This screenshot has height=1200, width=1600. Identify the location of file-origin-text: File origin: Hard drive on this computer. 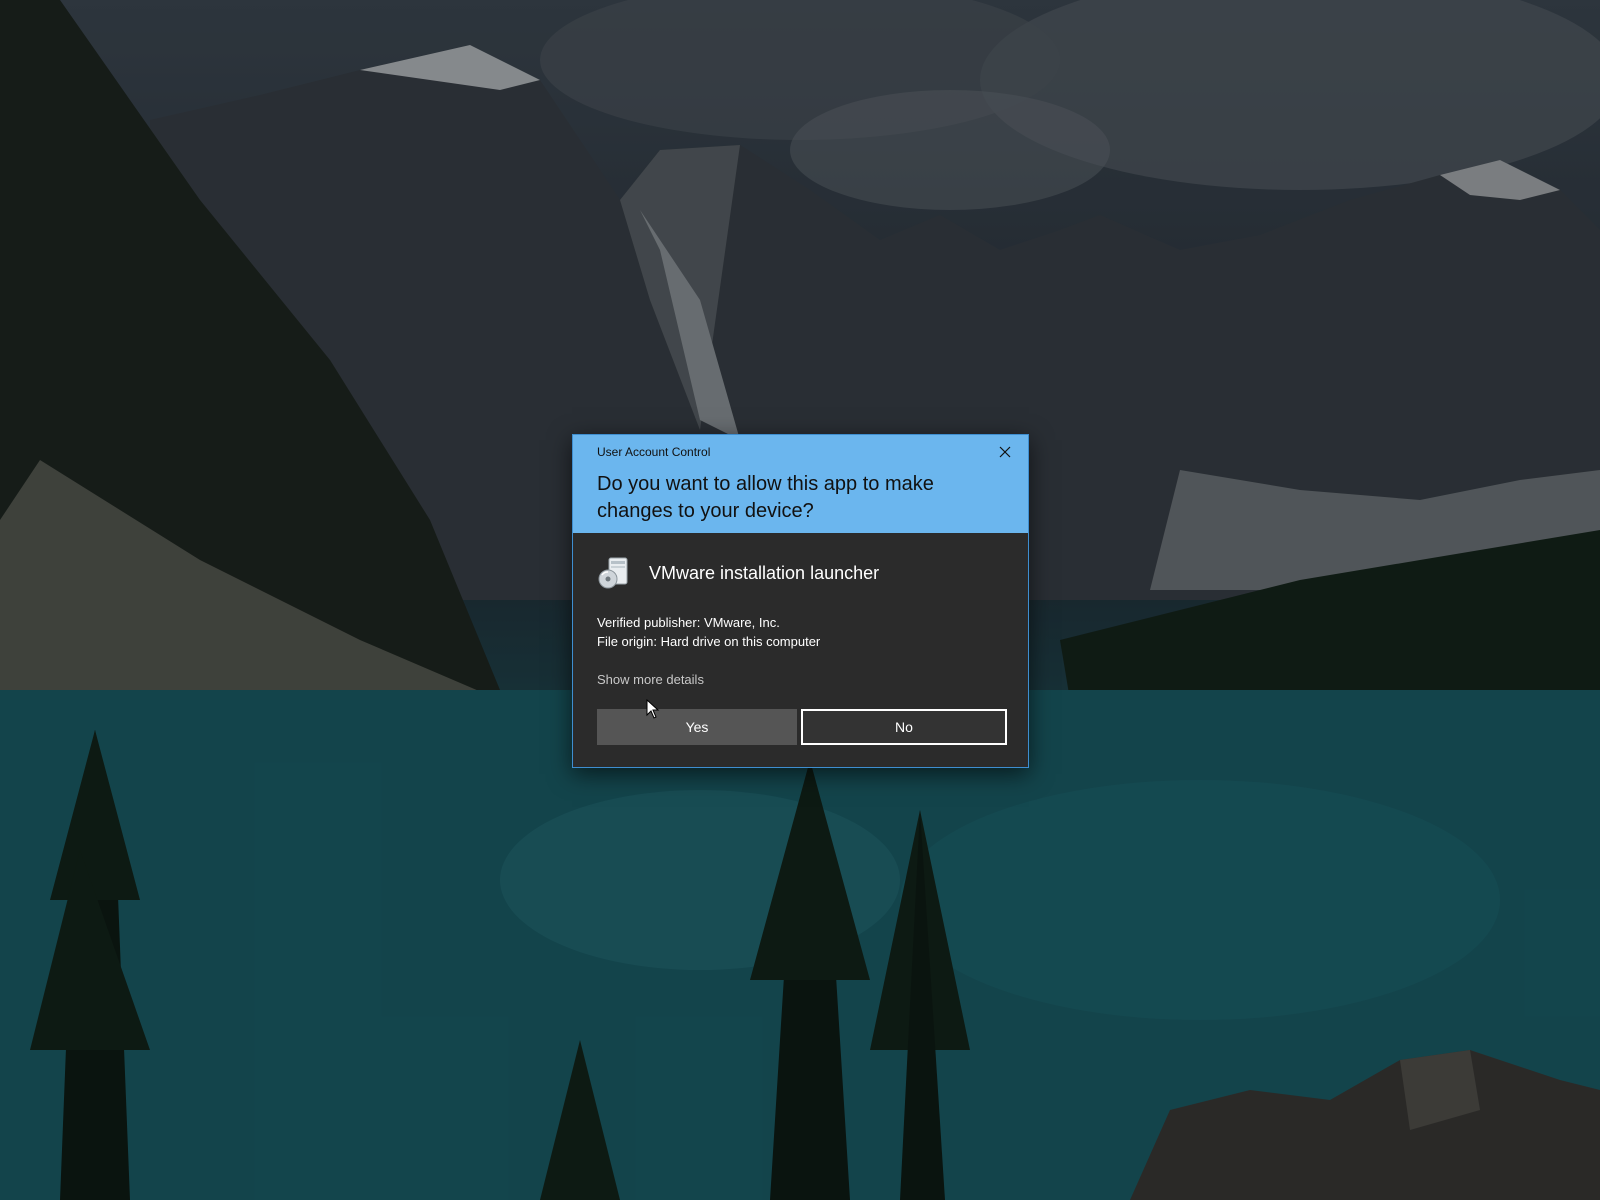
(709, 641).